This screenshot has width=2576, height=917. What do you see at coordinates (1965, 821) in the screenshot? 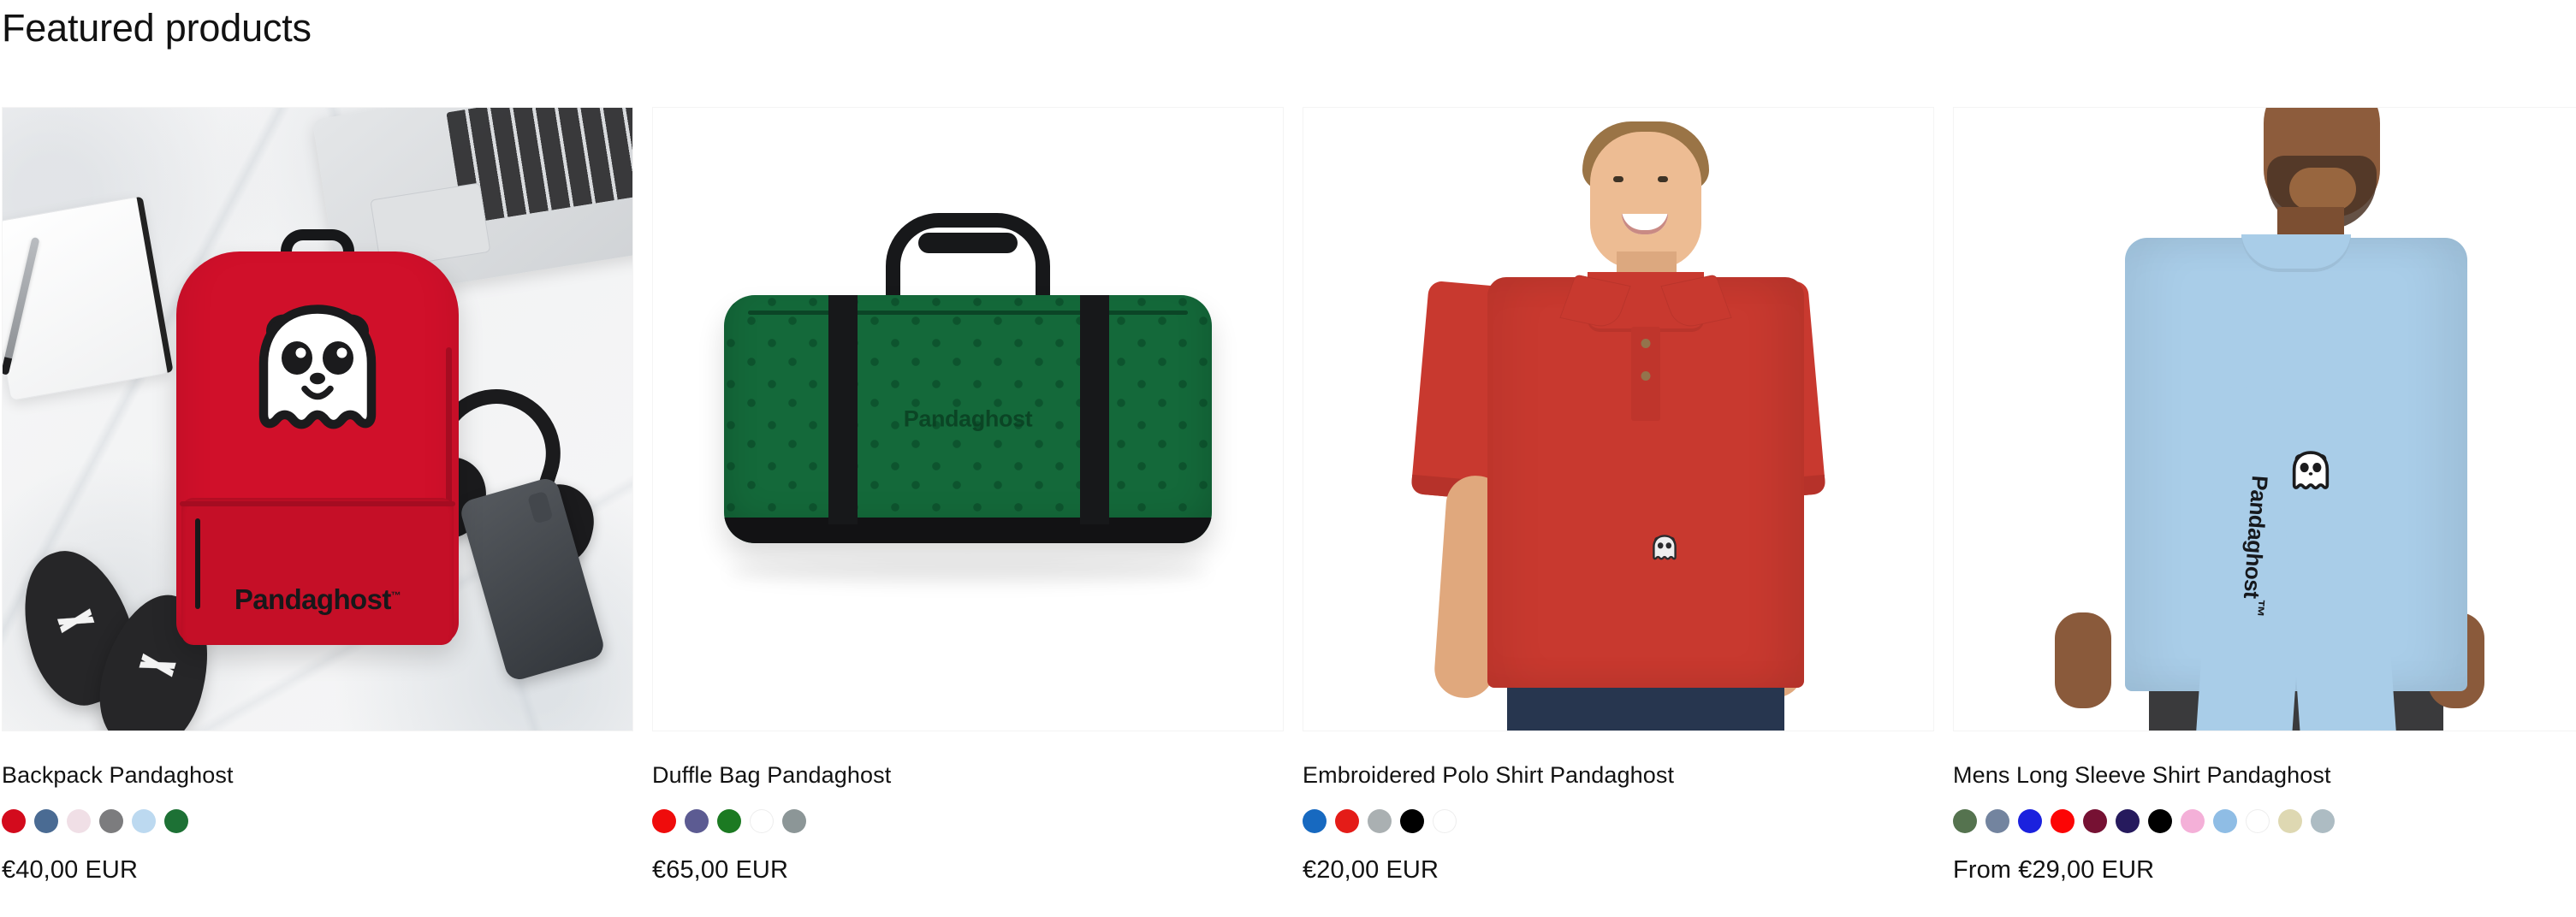
I see `color-swatch-military-green` at bounding box center [1965, 821].